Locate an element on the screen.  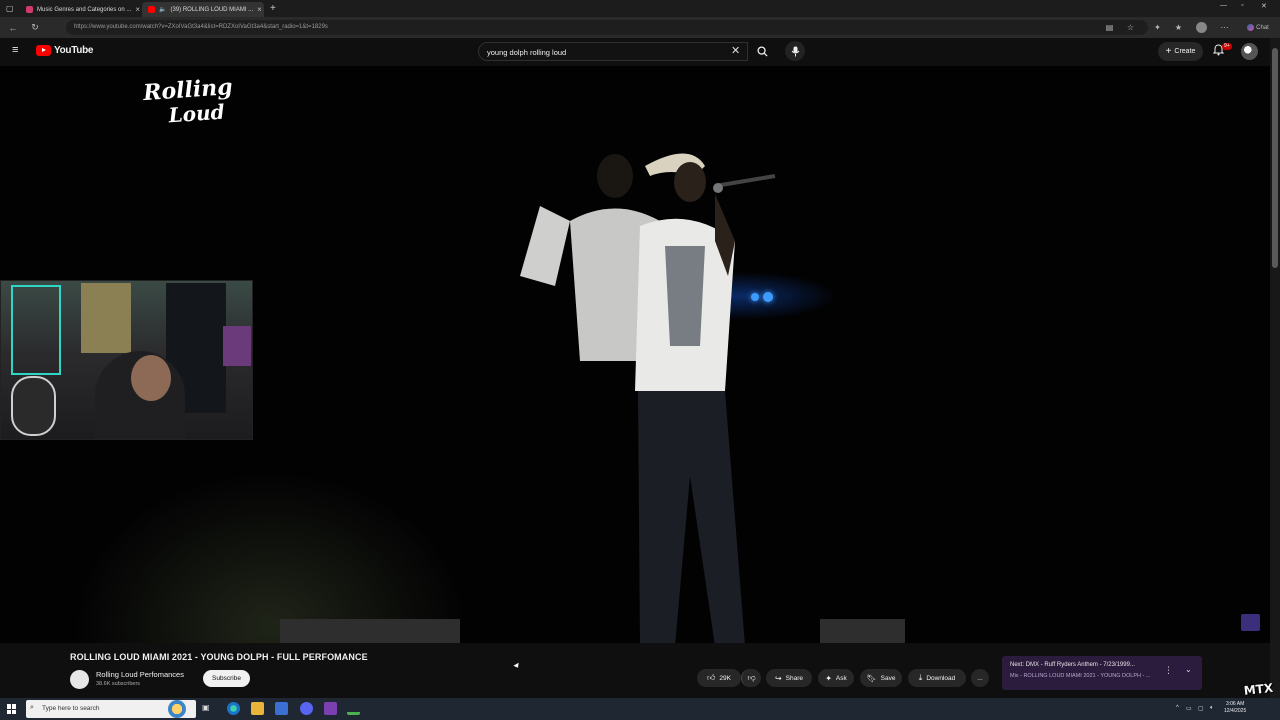
youtube-play-icon is located at coordinates (43, 50).